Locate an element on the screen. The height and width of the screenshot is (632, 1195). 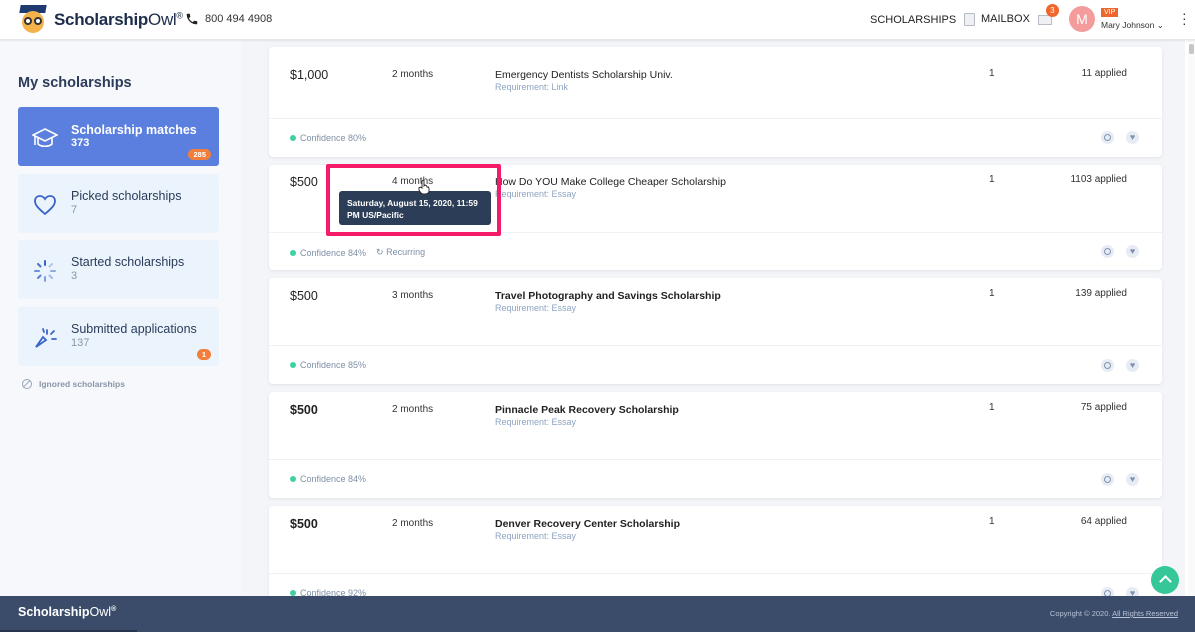
applied-count: 1103 applied is located at coordinates (1098, 179).